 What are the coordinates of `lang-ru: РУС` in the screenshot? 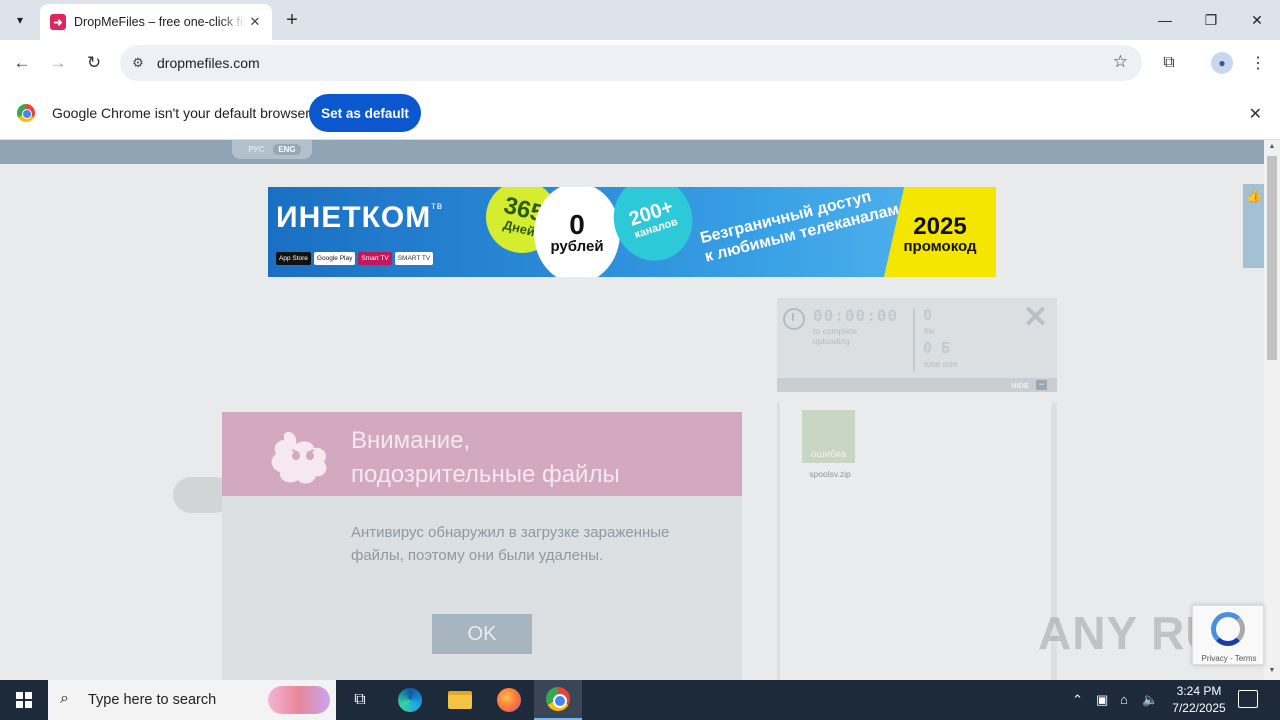 It's located at (256, 149).